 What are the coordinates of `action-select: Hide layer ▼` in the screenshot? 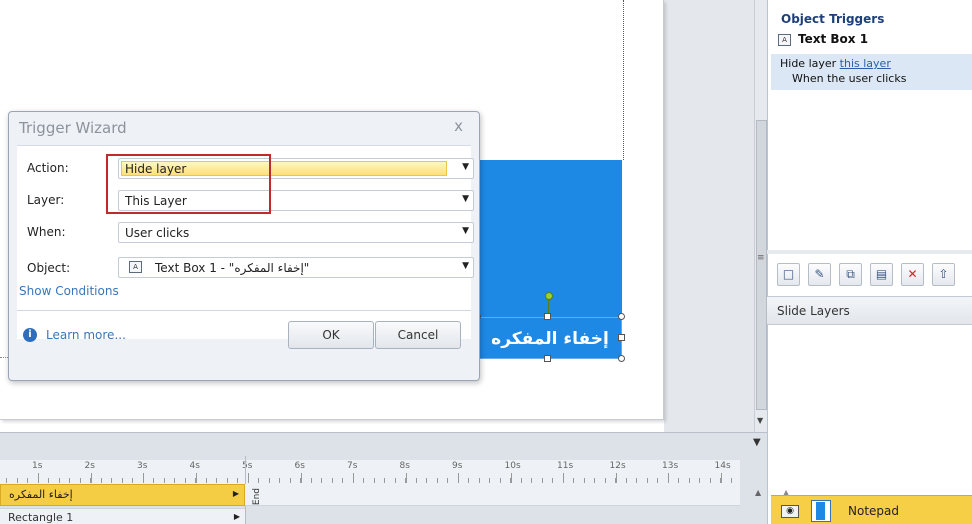 It's located at (296, 168).